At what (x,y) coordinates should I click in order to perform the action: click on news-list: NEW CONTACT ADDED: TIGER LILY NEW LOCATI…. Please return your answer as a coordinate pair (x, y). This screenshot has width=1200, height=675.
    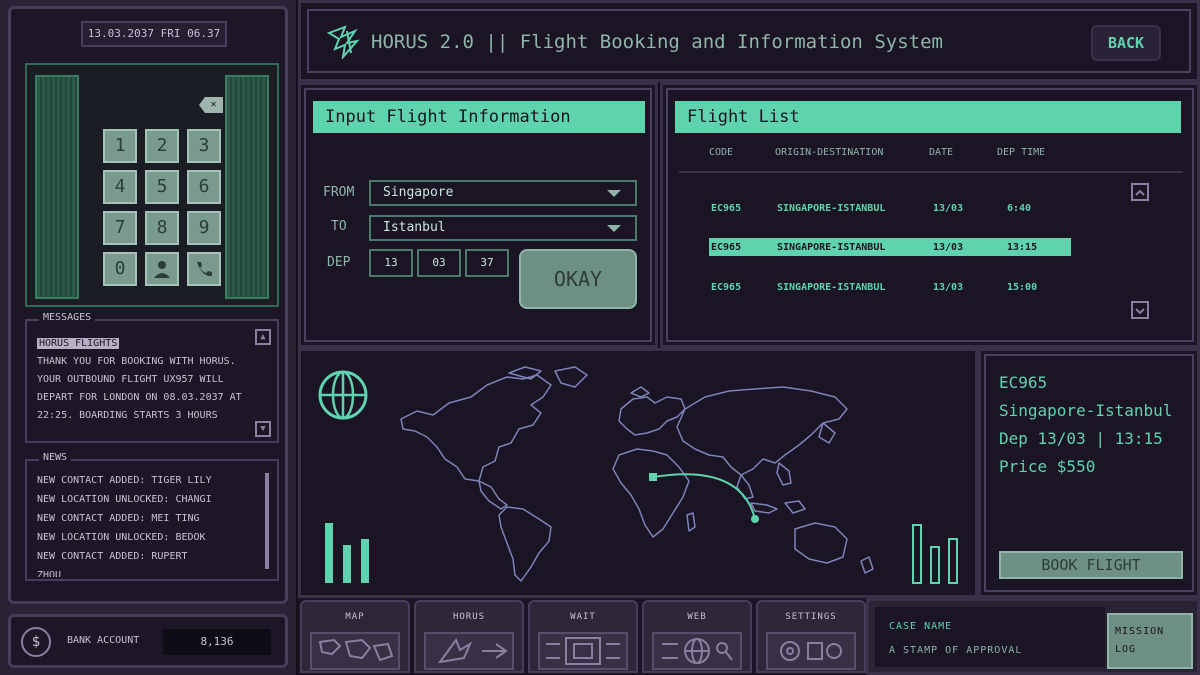
    Looking at the image, I should click on (148, 524).